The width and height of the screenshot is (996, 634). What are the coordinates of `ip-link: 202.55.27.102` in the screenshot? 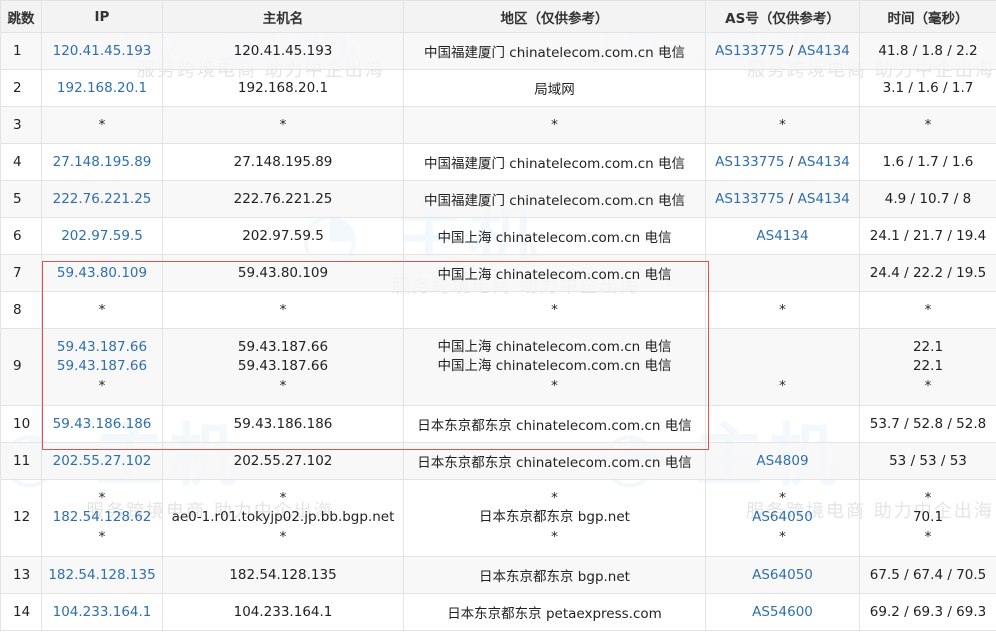 It's located at (102, 461).